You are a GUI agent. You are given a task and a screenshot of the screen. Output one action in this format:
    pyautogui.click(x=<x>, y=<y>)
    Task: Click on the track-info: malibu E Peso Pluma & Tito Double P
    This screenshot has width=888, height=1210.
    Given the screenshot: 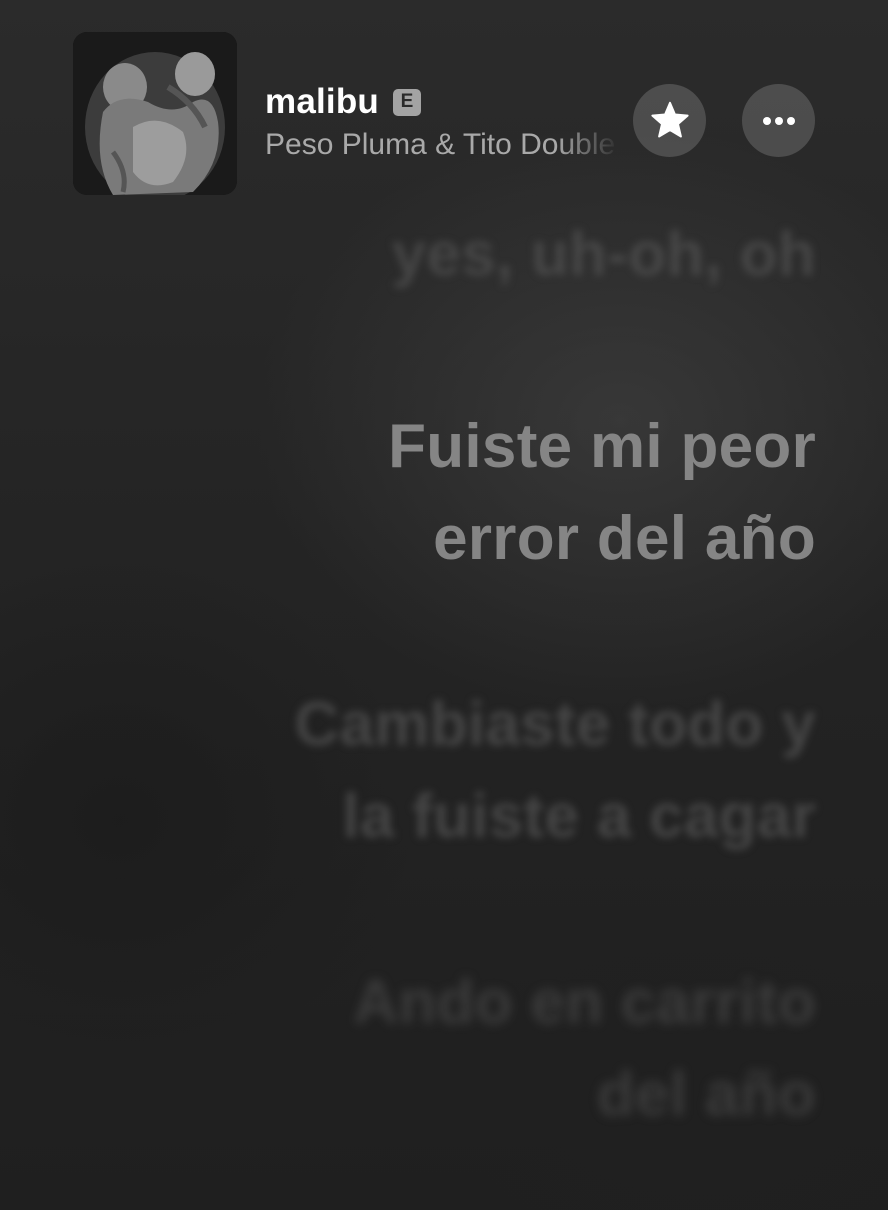 What is the action you would take?
    pyautogui.click(x=442, y=121)
    